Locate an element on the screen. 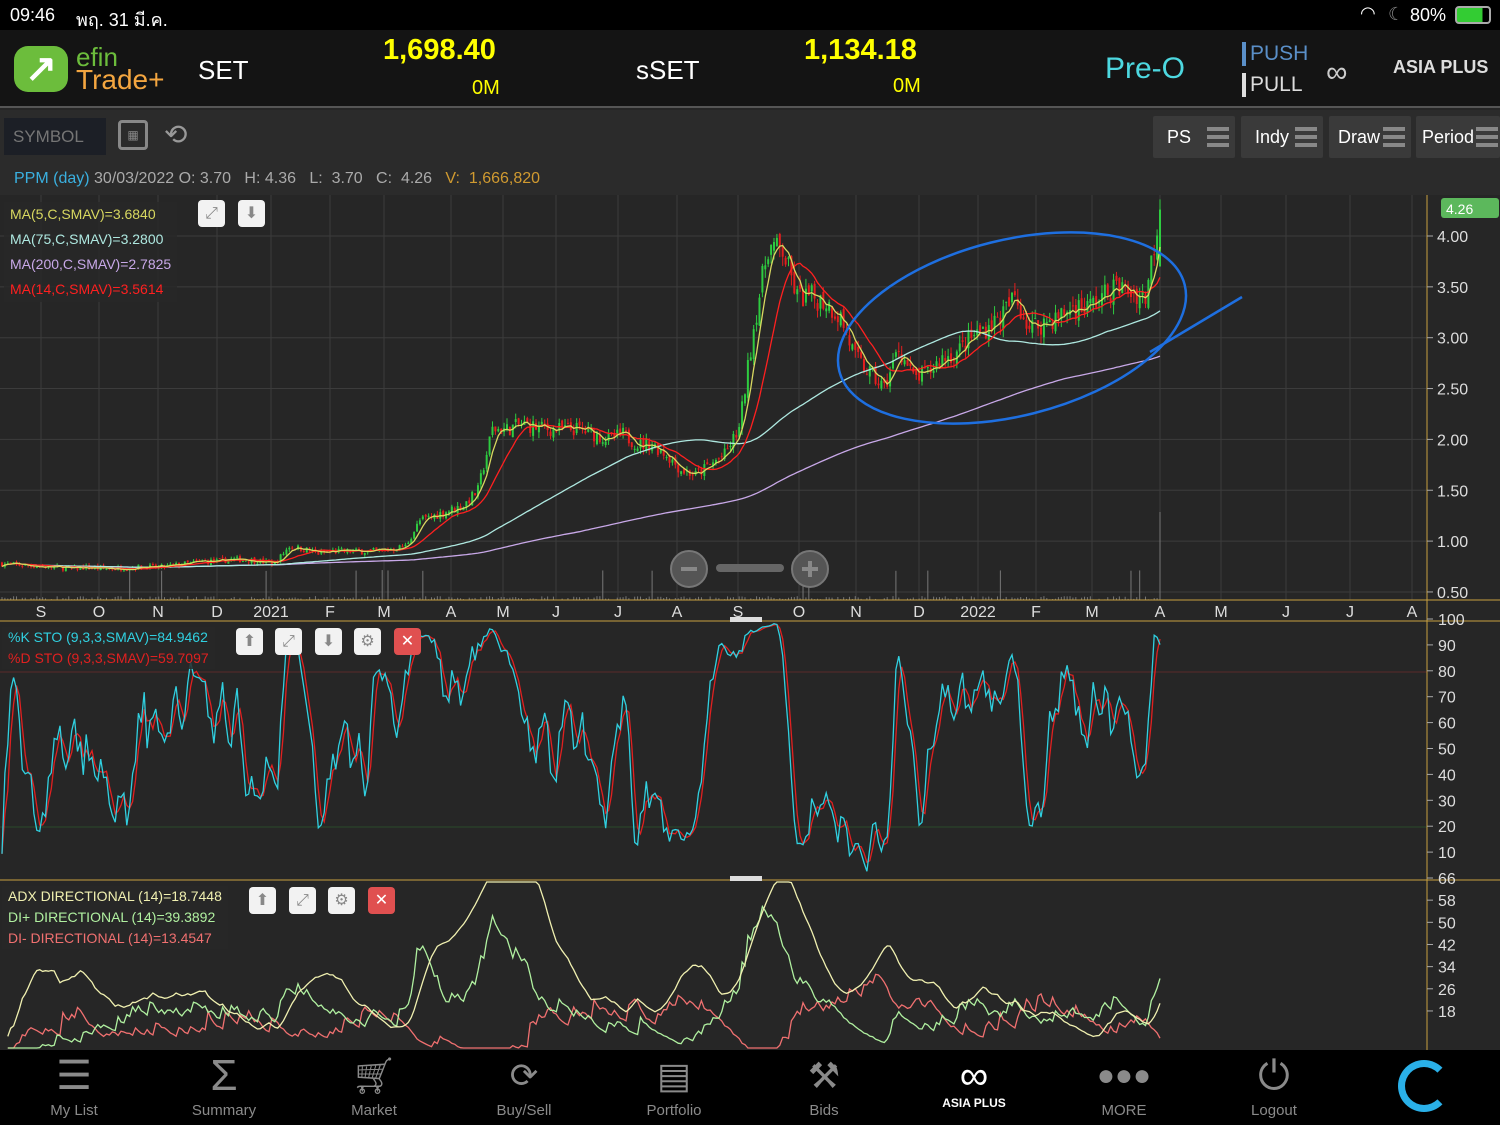  nav-bids: ⚒ Bids is located at coordinates (824, 1087).